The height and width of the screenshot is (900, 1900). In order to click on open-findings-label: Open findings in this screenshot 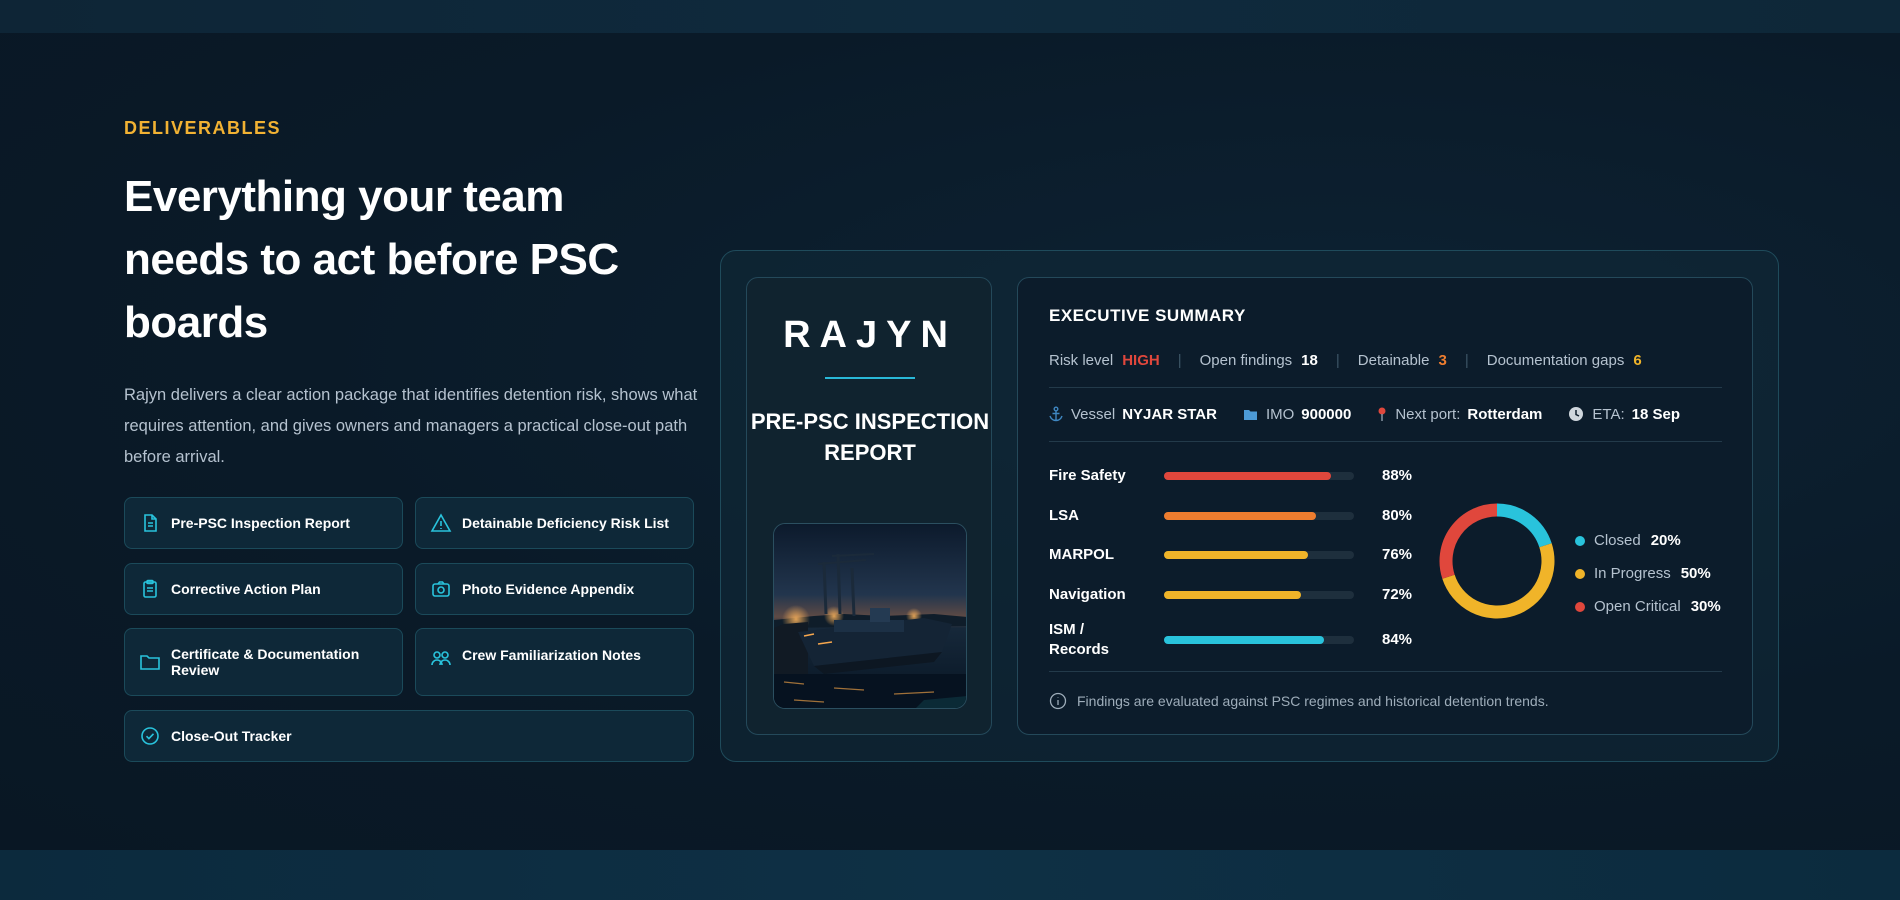, I will do `click(1246, 360)`.